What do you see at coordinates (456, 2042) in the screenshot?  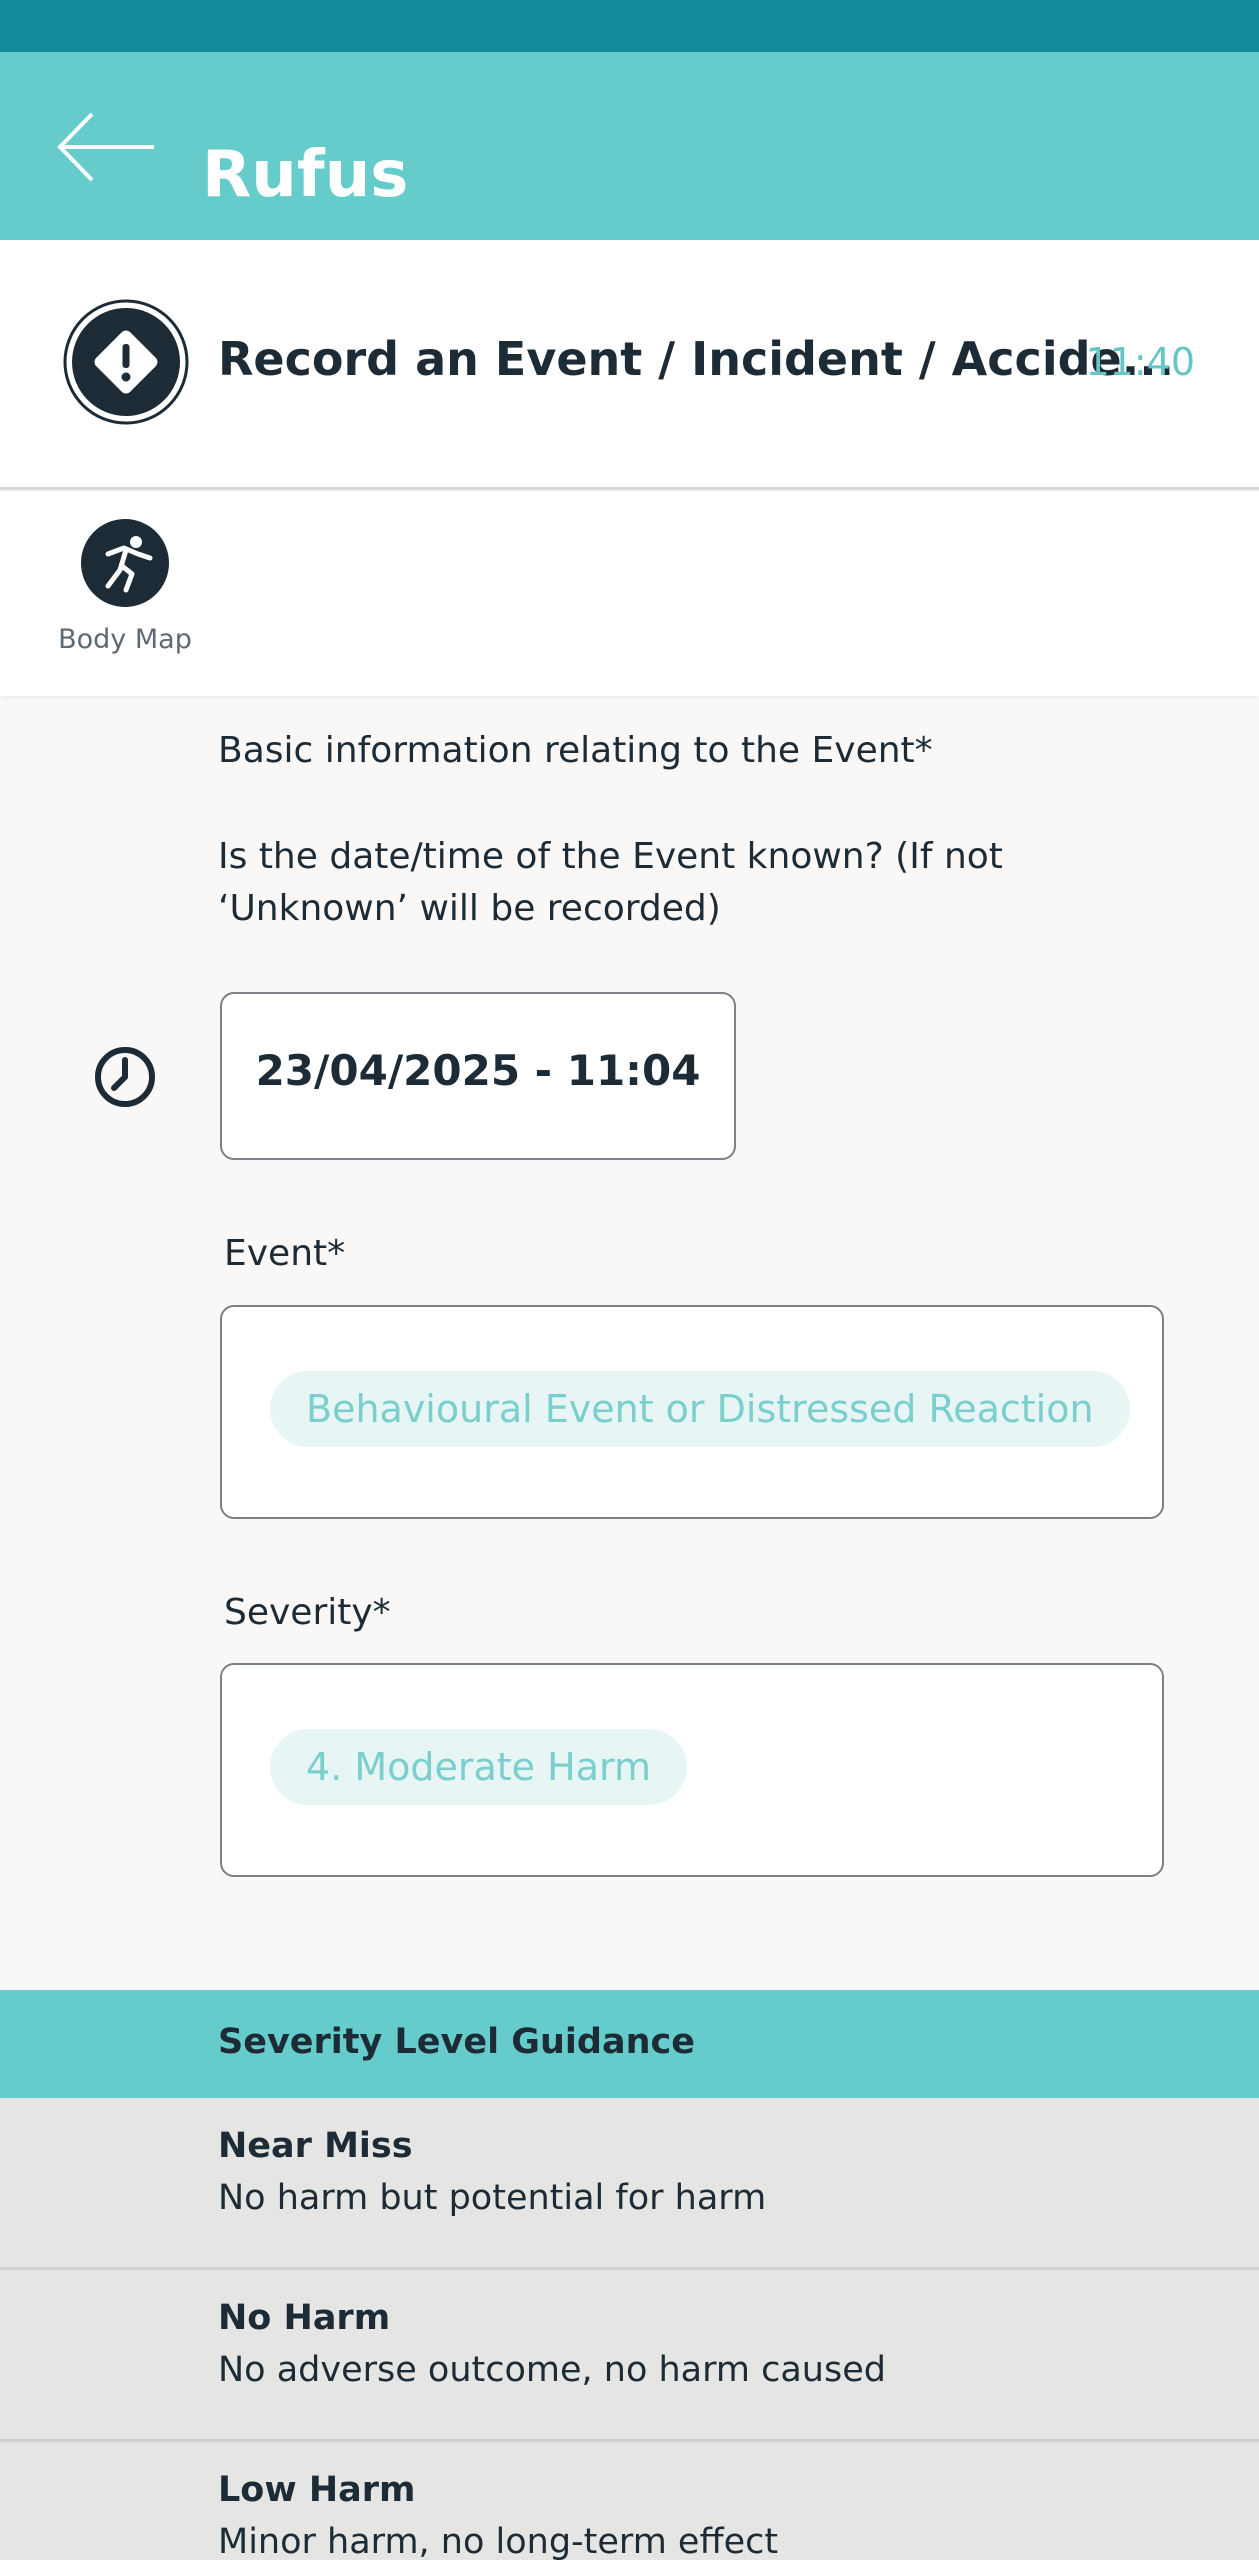 I see `guidance-title: Severity Level Guidance` at bounding box center [456, 2042].